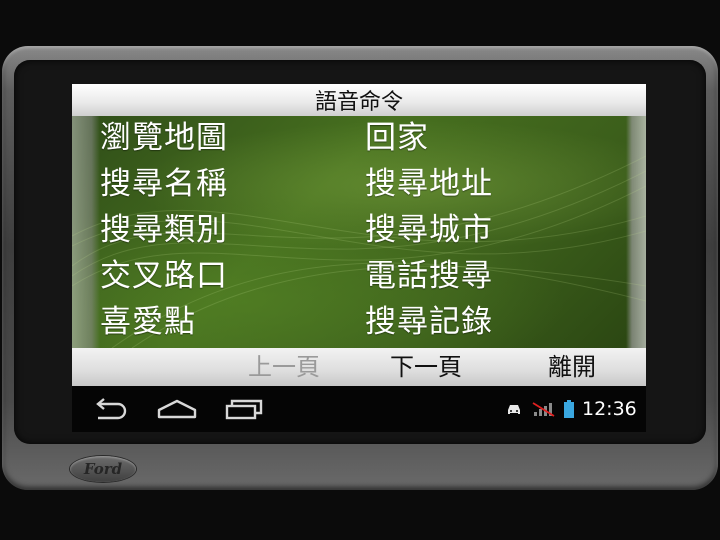 The image size is (720, 540). What do you see at coordinates (359, 409) in the screenshot?
I see `android-system-bar: 12:36` at bounding box center [359, 409].